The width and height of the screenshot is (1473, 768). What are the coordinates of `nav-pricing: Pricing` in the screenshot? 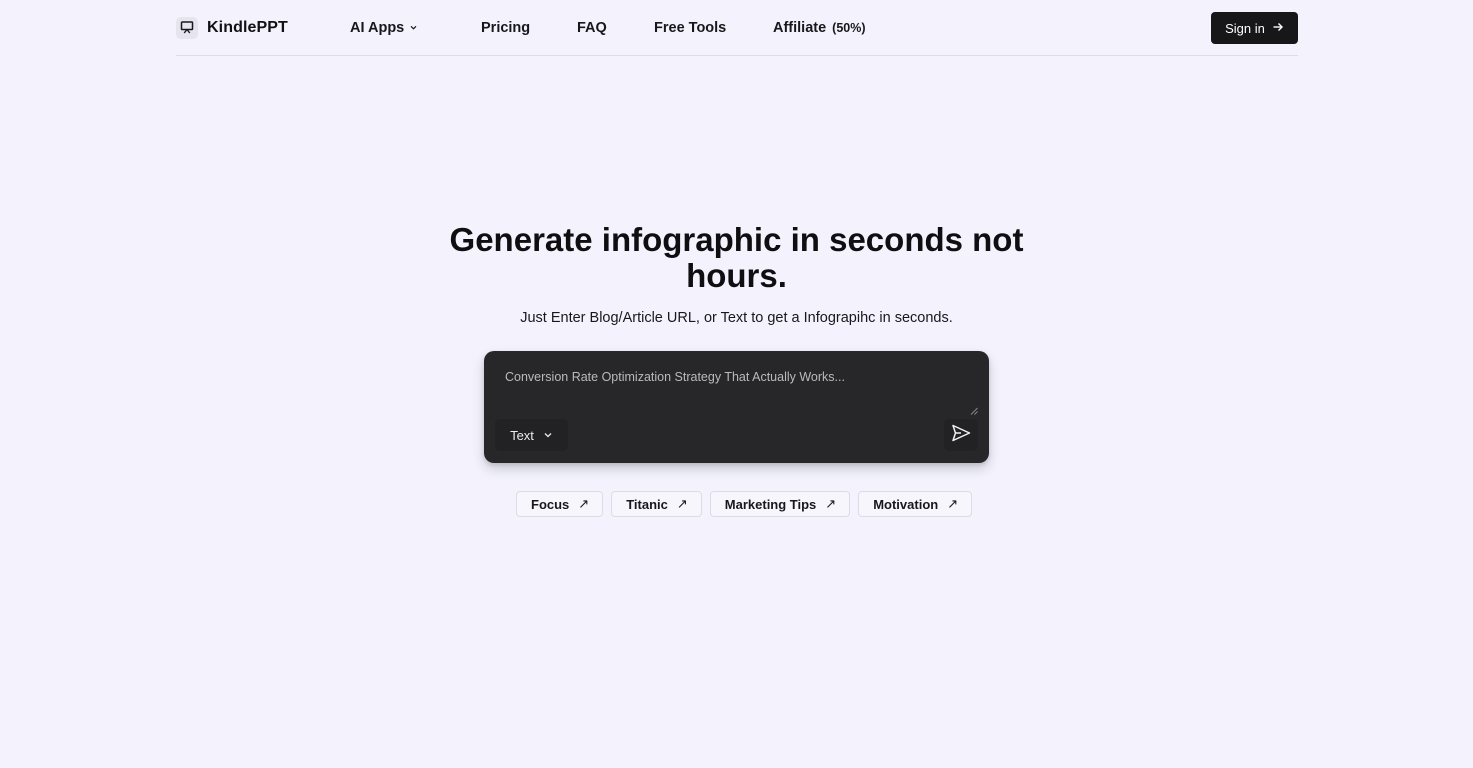 It's located at (505, 28).